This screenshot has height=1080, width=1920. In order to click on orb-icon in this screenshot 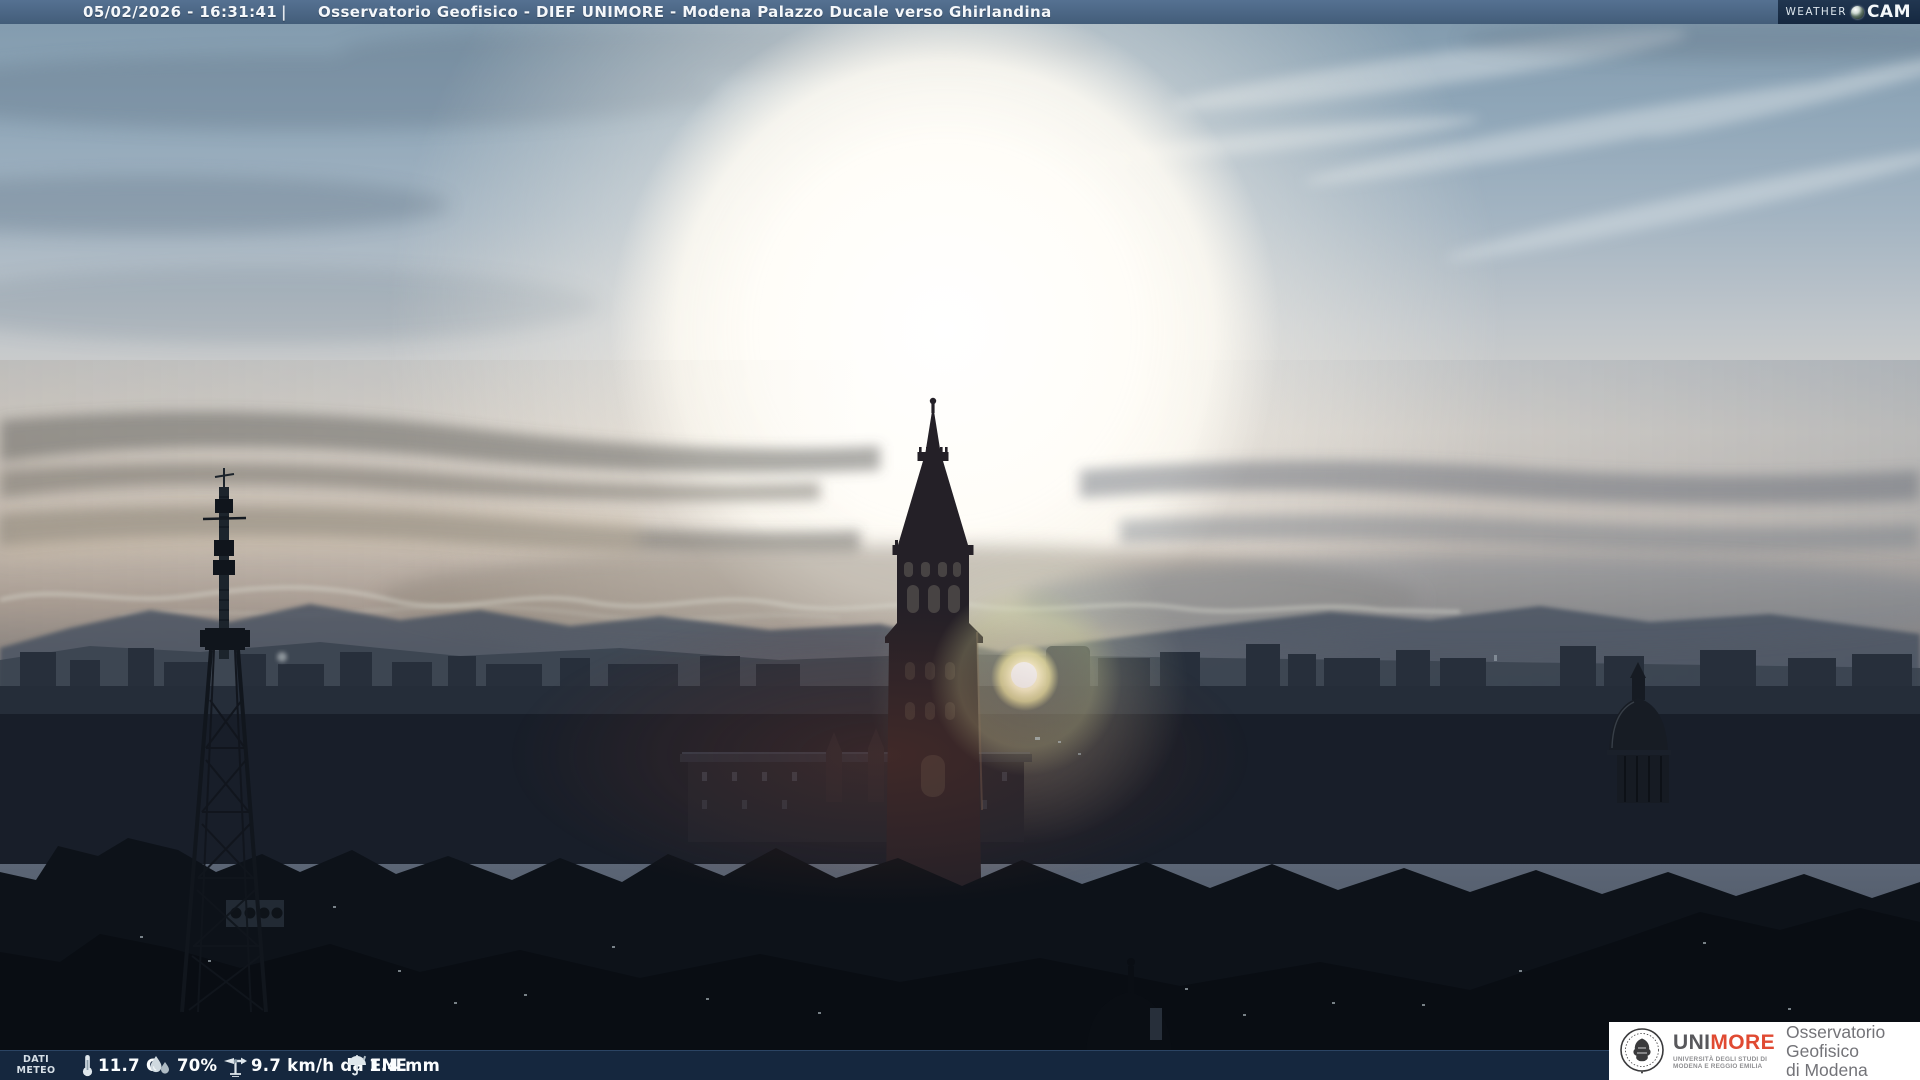, I will do `click(1857, 12)`.